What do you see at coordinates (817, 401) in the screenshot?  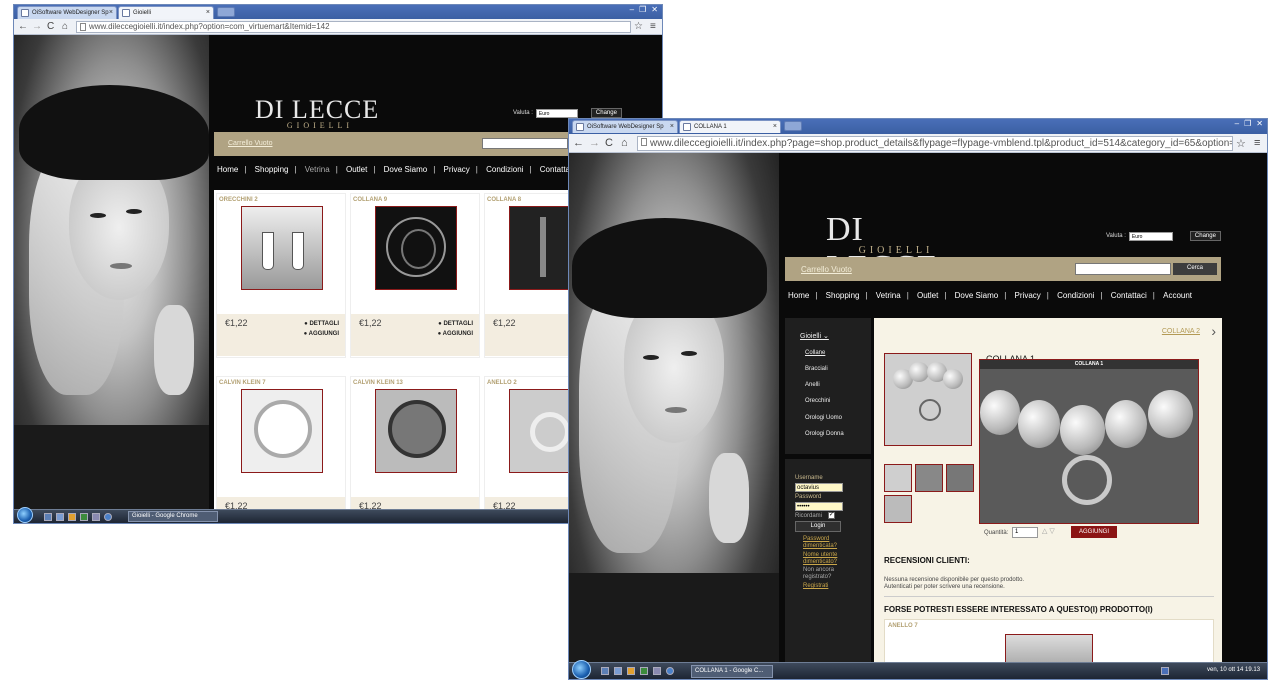 I see `category-item-orecchini: Orecchini` at bounding box center [817, 401].